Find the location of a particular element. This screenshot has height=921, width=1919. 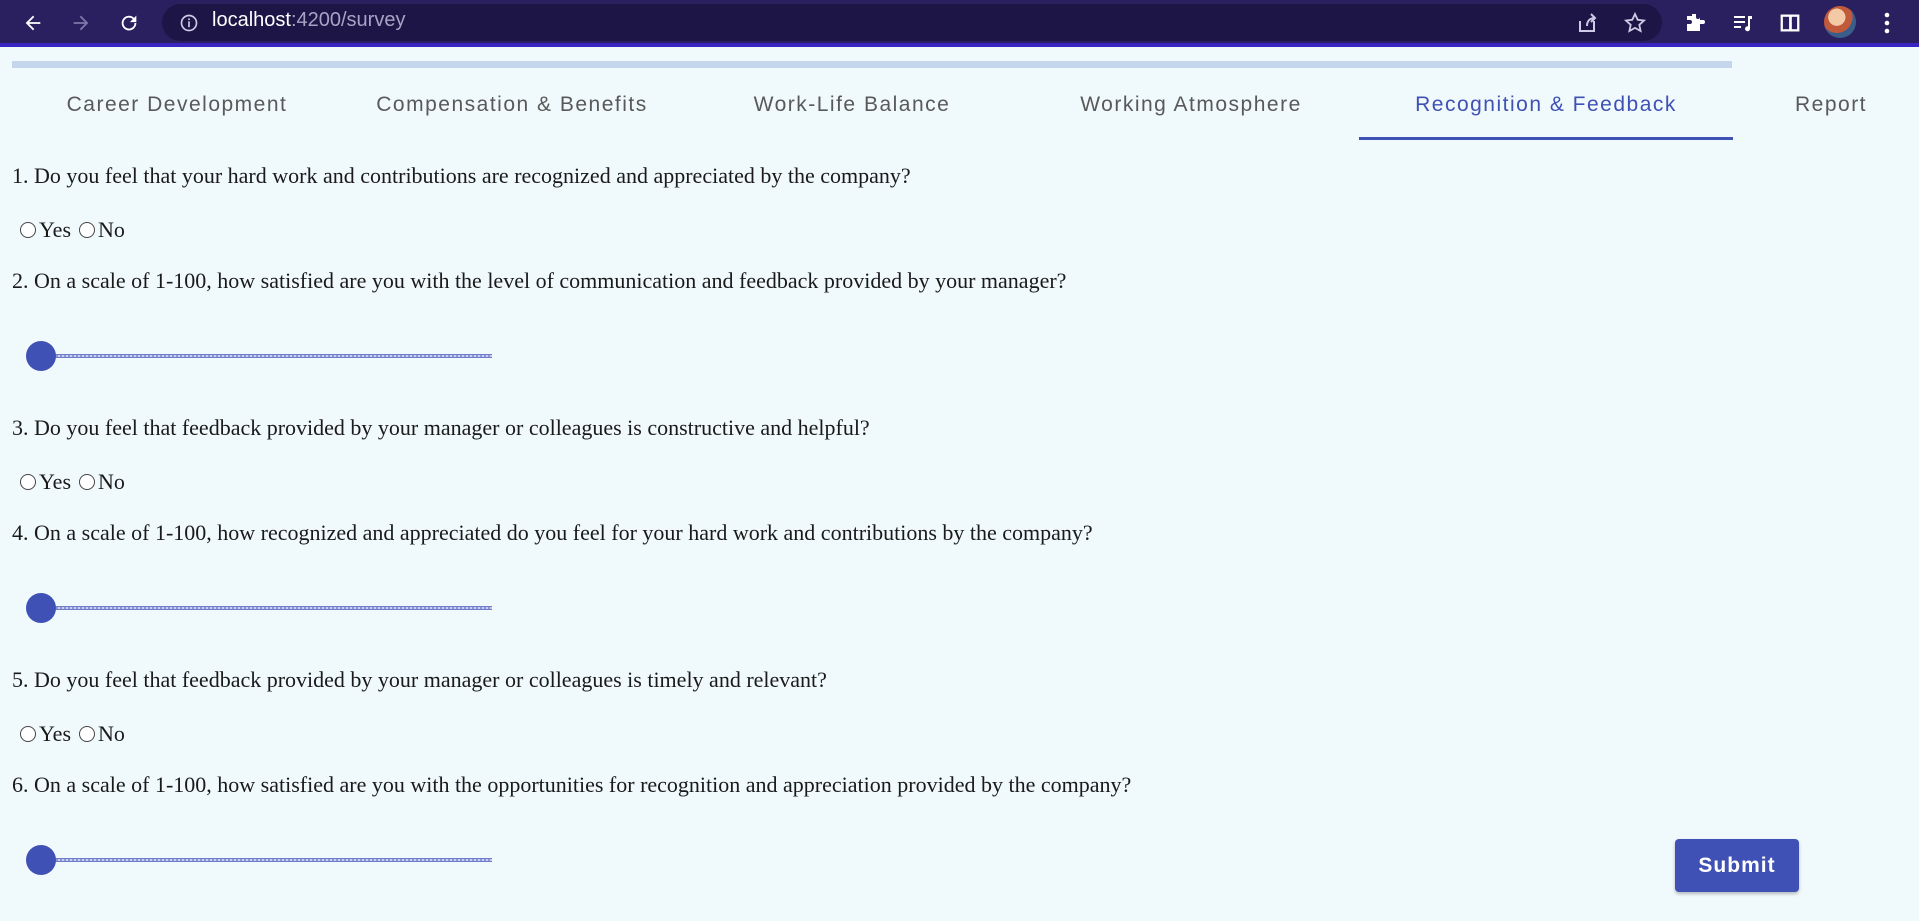

q6-slider-thumb is located at coordinates (41, 860).